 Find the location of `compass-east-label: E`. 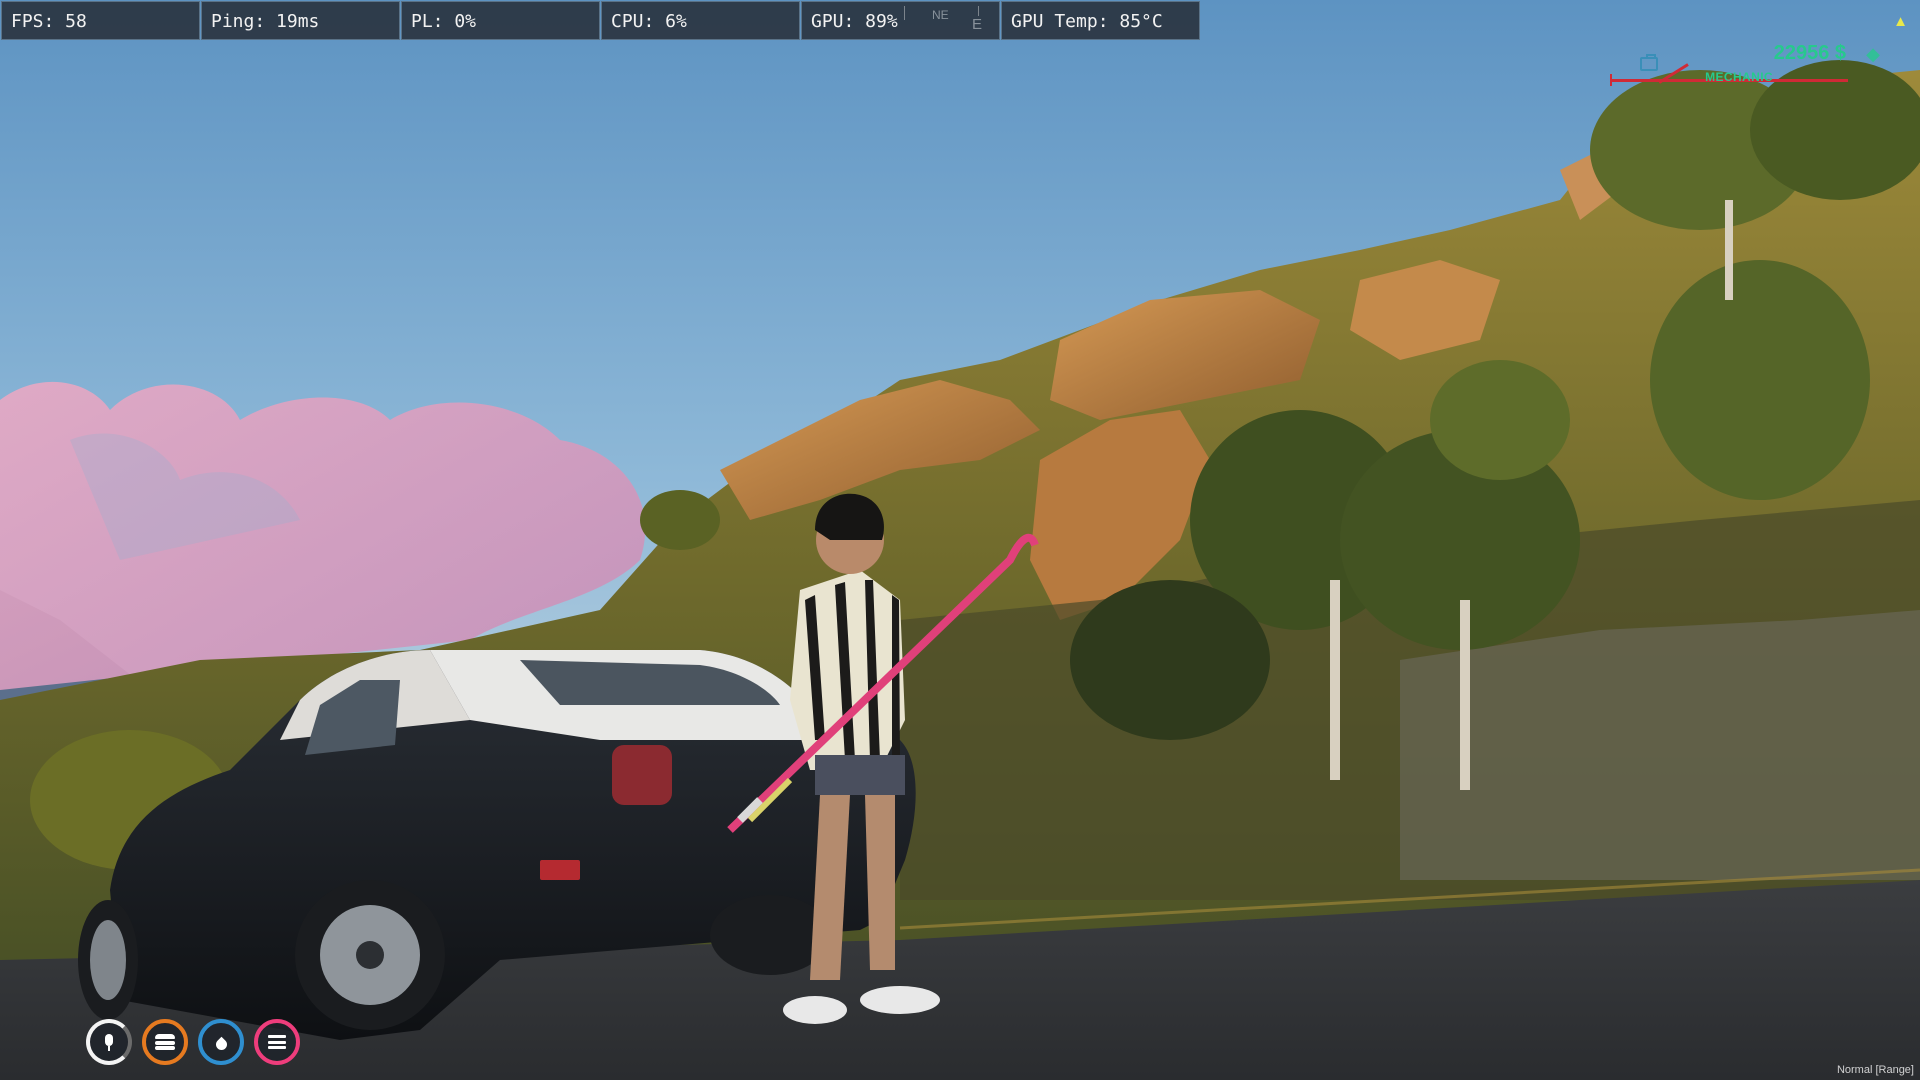

compass-east-label: E is located at coordinates (977, 24).